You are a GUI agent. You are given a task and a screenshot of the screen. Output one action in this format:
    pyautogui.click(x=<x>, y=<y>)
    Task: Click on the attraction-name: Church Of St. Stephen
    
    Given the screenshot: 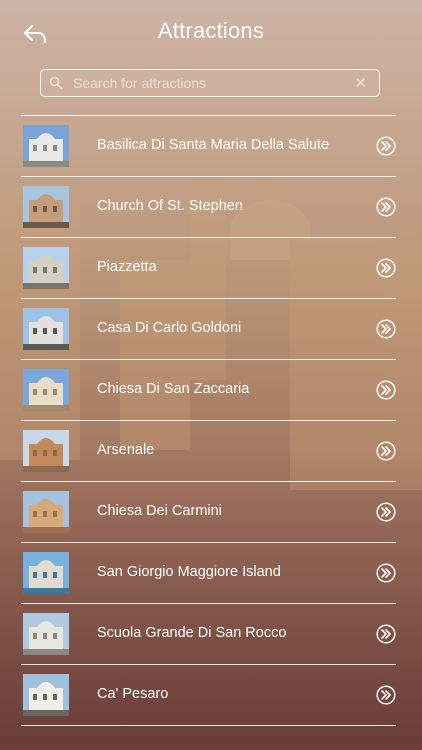 What is the action you would take?
    pyautogui.click(x=170, y=206)
    